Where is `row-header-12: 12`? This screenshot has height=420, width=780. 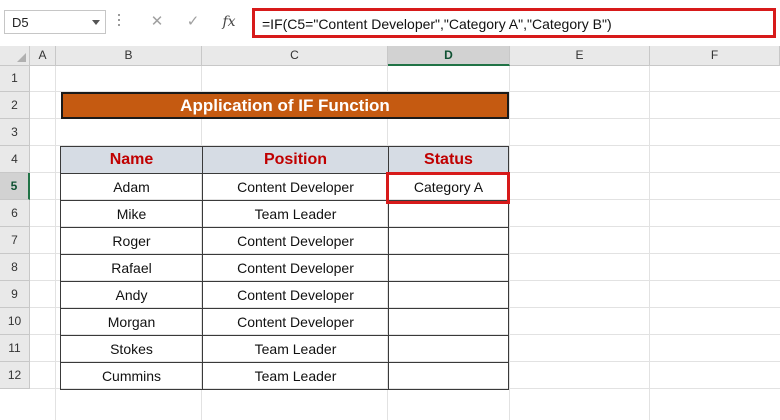 row-header-12: 12 is located at coordinates (15, 375).